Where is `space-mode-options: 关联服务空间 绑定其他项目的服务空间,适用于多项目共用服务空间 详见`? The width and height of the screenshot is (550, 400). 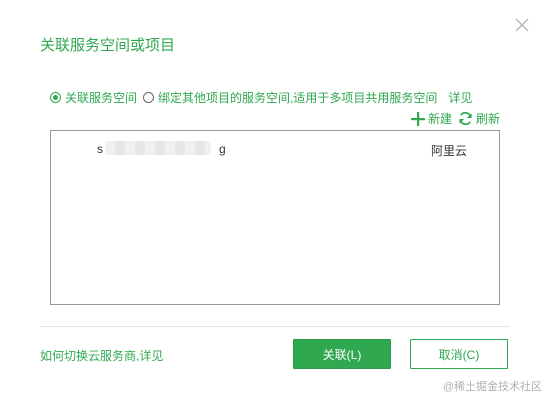
space-mode-options: 关联服务空间 绑定其他项目的服务空间,适用于多项目共用服务空间 详见 is located at coordinates (261, 97).